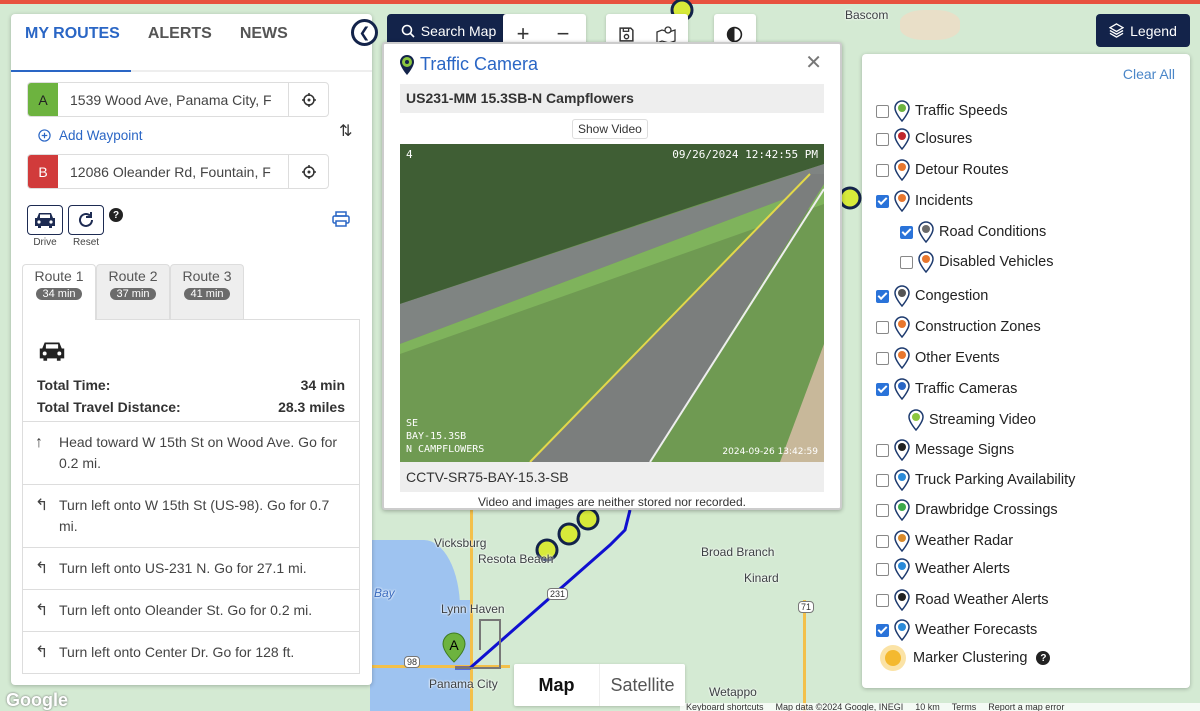  Describe the element at coordinates (626, 34) in the screenshot. I see `save-button` at that location.